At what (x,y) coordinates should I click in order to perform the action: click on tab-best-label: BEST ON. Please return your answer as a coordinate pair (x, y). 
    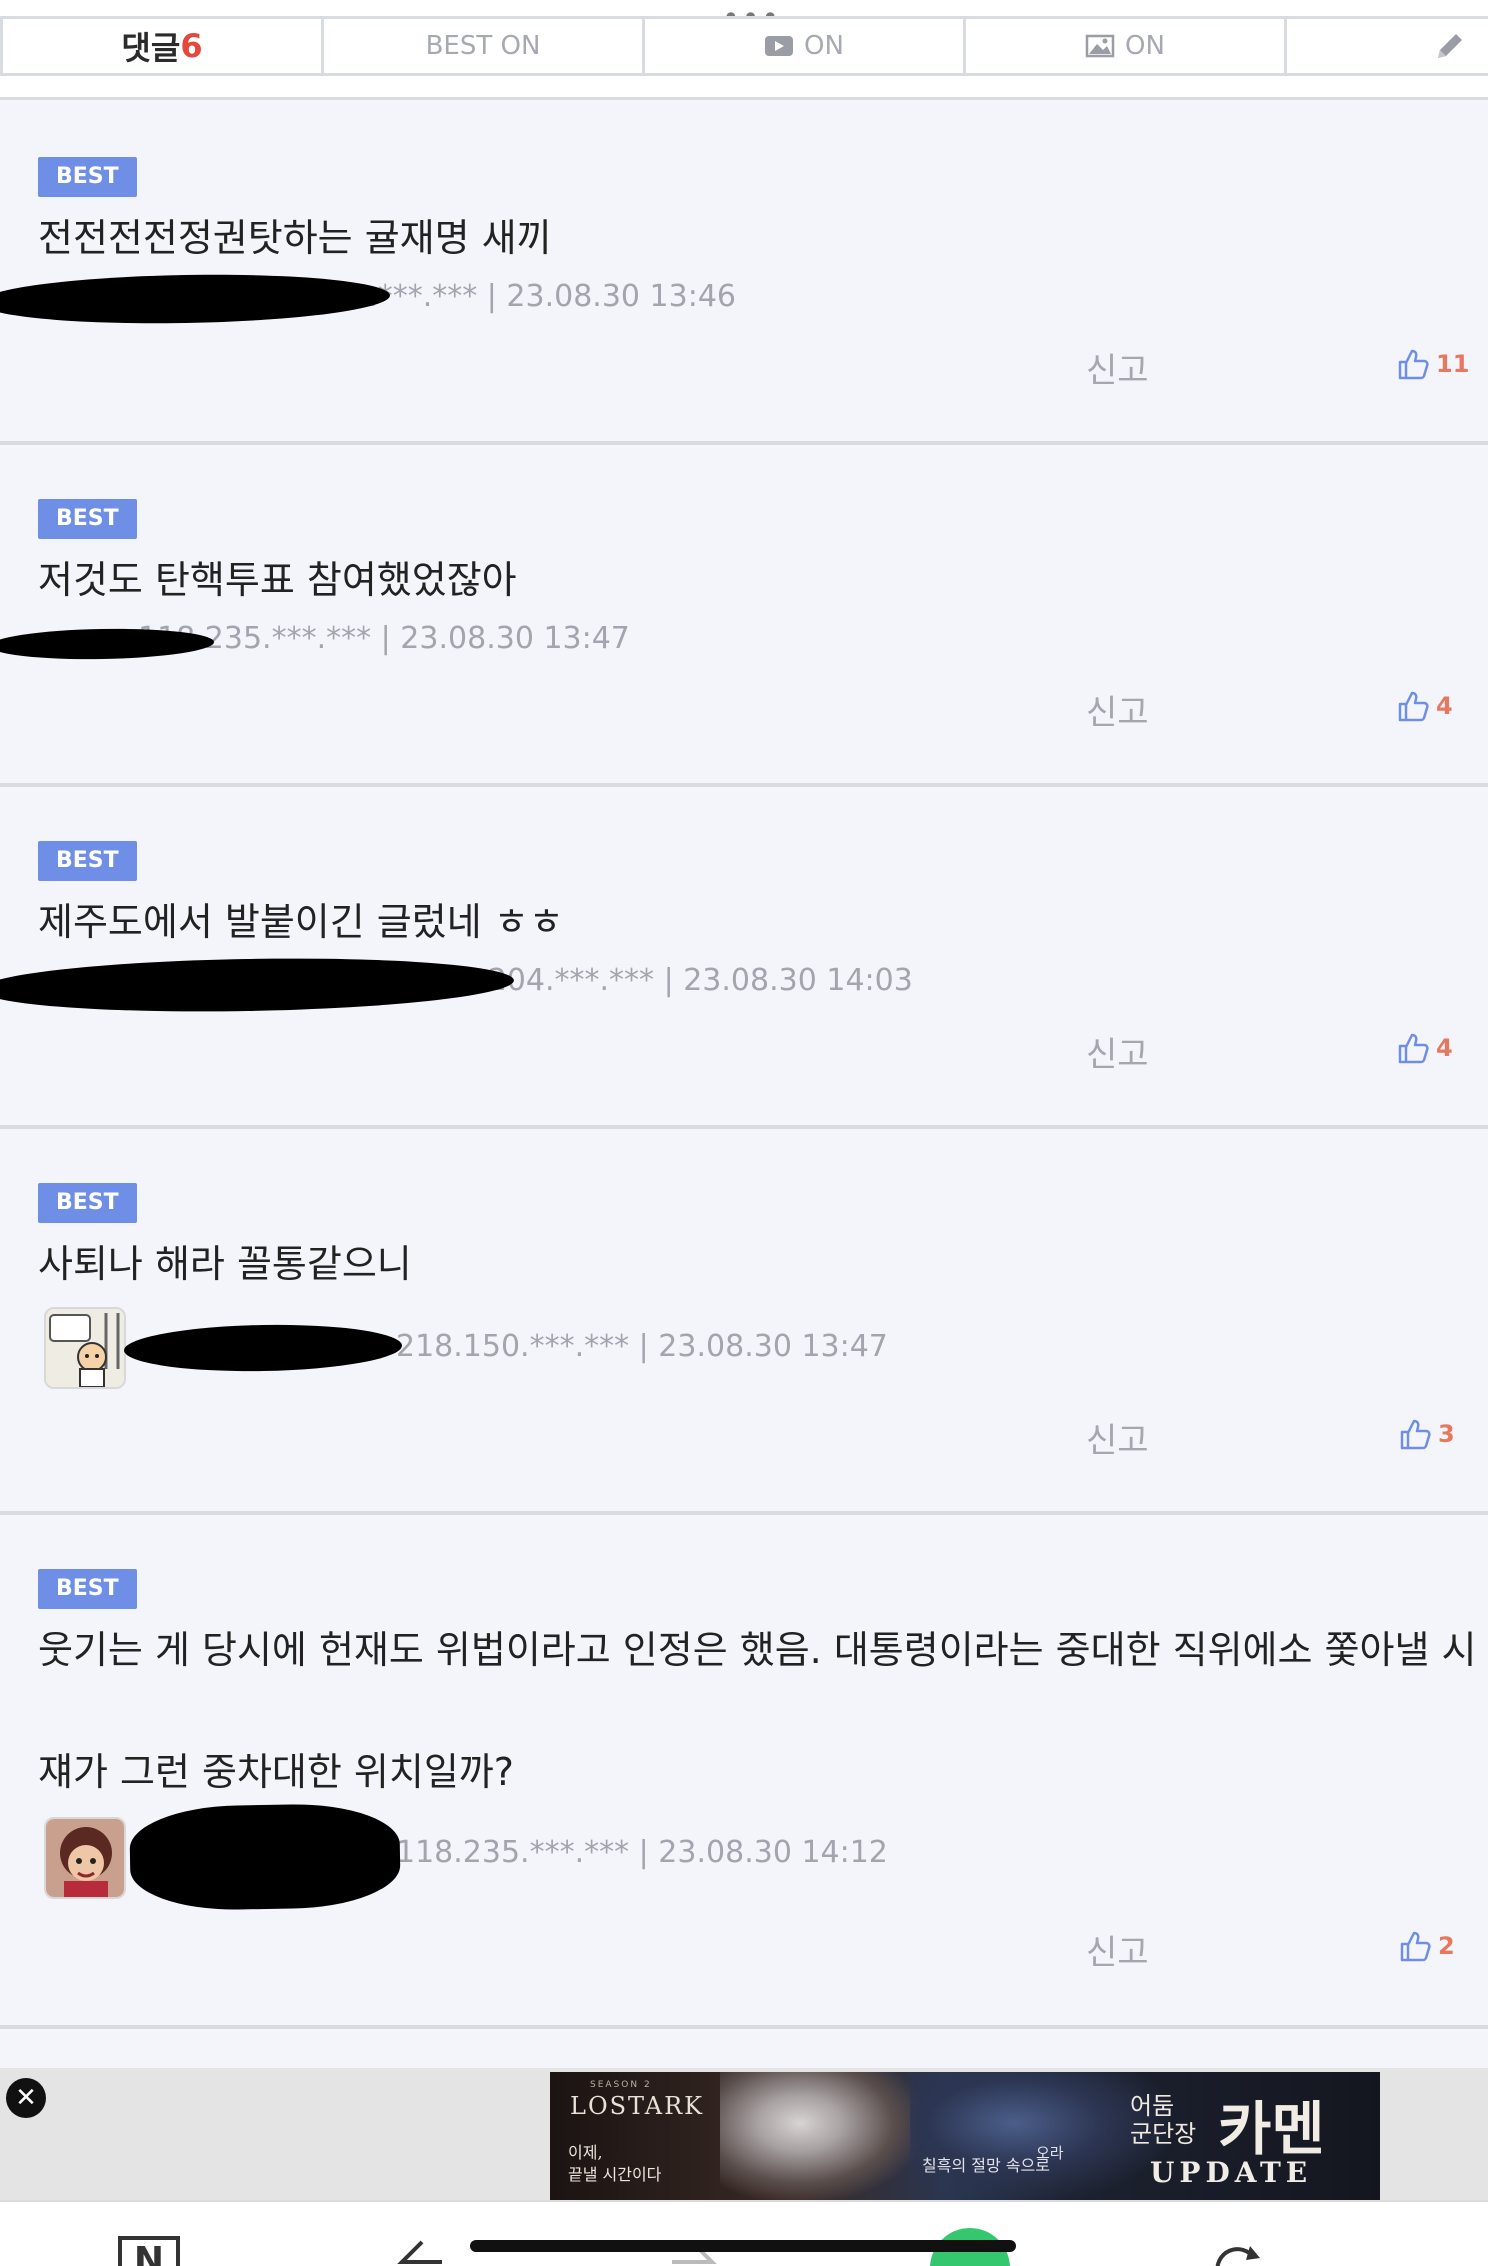
    Looking at the image, I should click on (483, 46).